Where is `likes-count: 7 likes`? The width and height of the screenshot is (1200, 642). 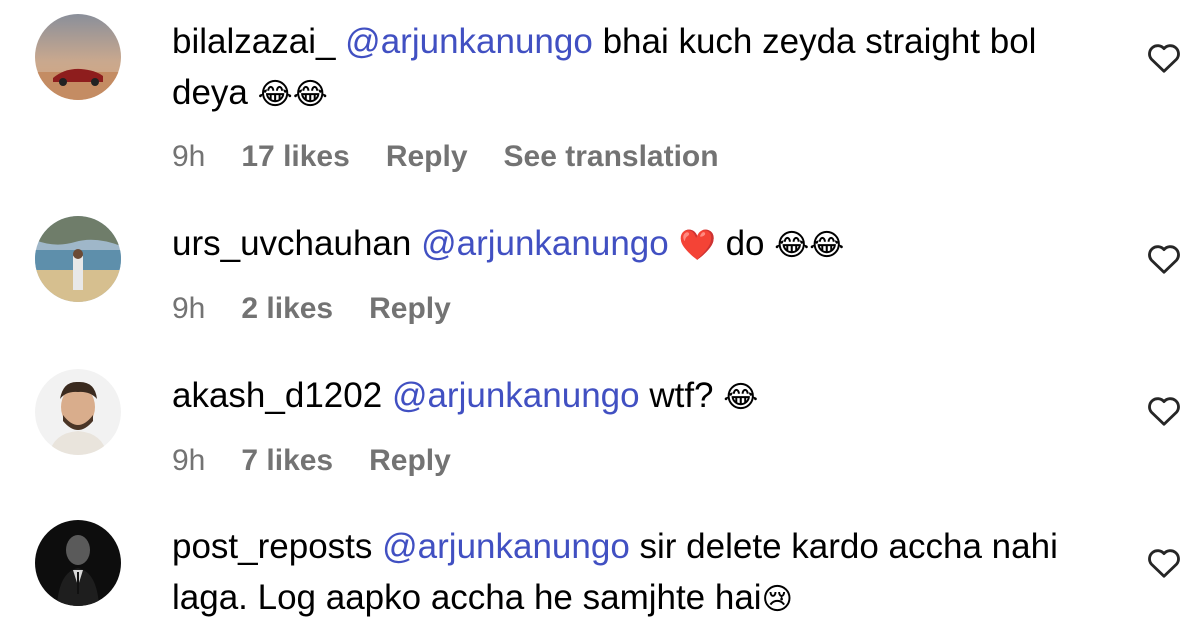 likes-count: 7 likes is located at coordinates (287, 461).